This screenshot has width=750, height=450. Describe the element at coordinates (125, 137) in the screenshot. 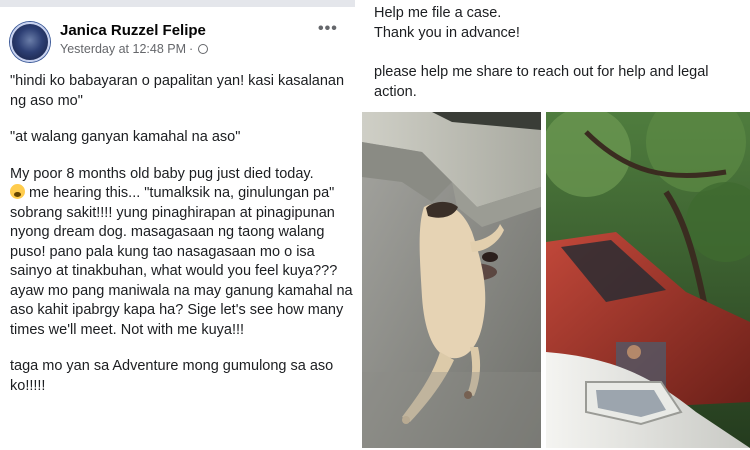

I see `post-paragraph-2: "at walang ganyan kamahal na aso"` at that location.